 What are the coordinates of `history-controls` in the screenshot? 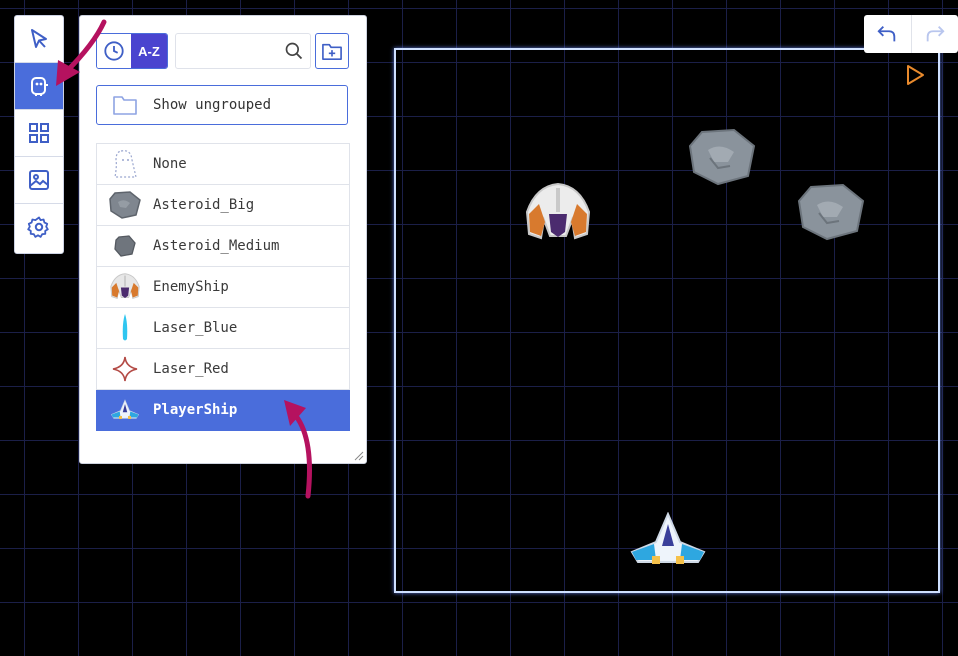 It's located at (911, 34).